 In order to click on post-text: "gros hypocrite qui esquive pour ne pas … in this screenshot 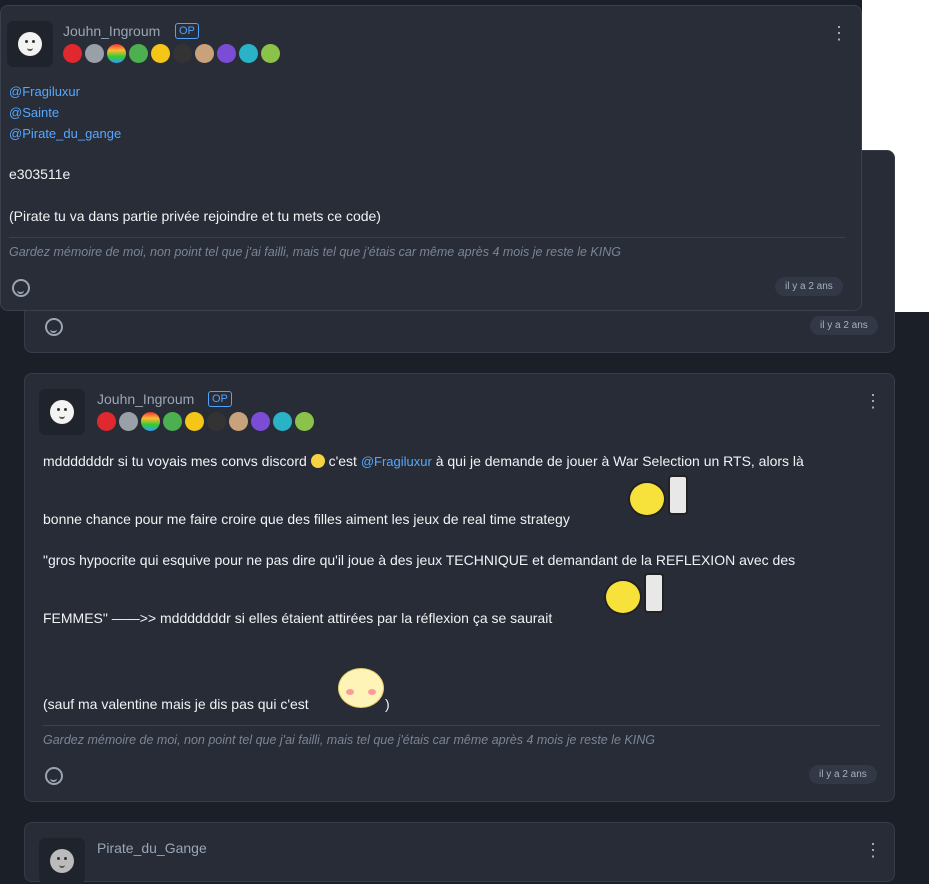, I will do `click(419, 560)`.